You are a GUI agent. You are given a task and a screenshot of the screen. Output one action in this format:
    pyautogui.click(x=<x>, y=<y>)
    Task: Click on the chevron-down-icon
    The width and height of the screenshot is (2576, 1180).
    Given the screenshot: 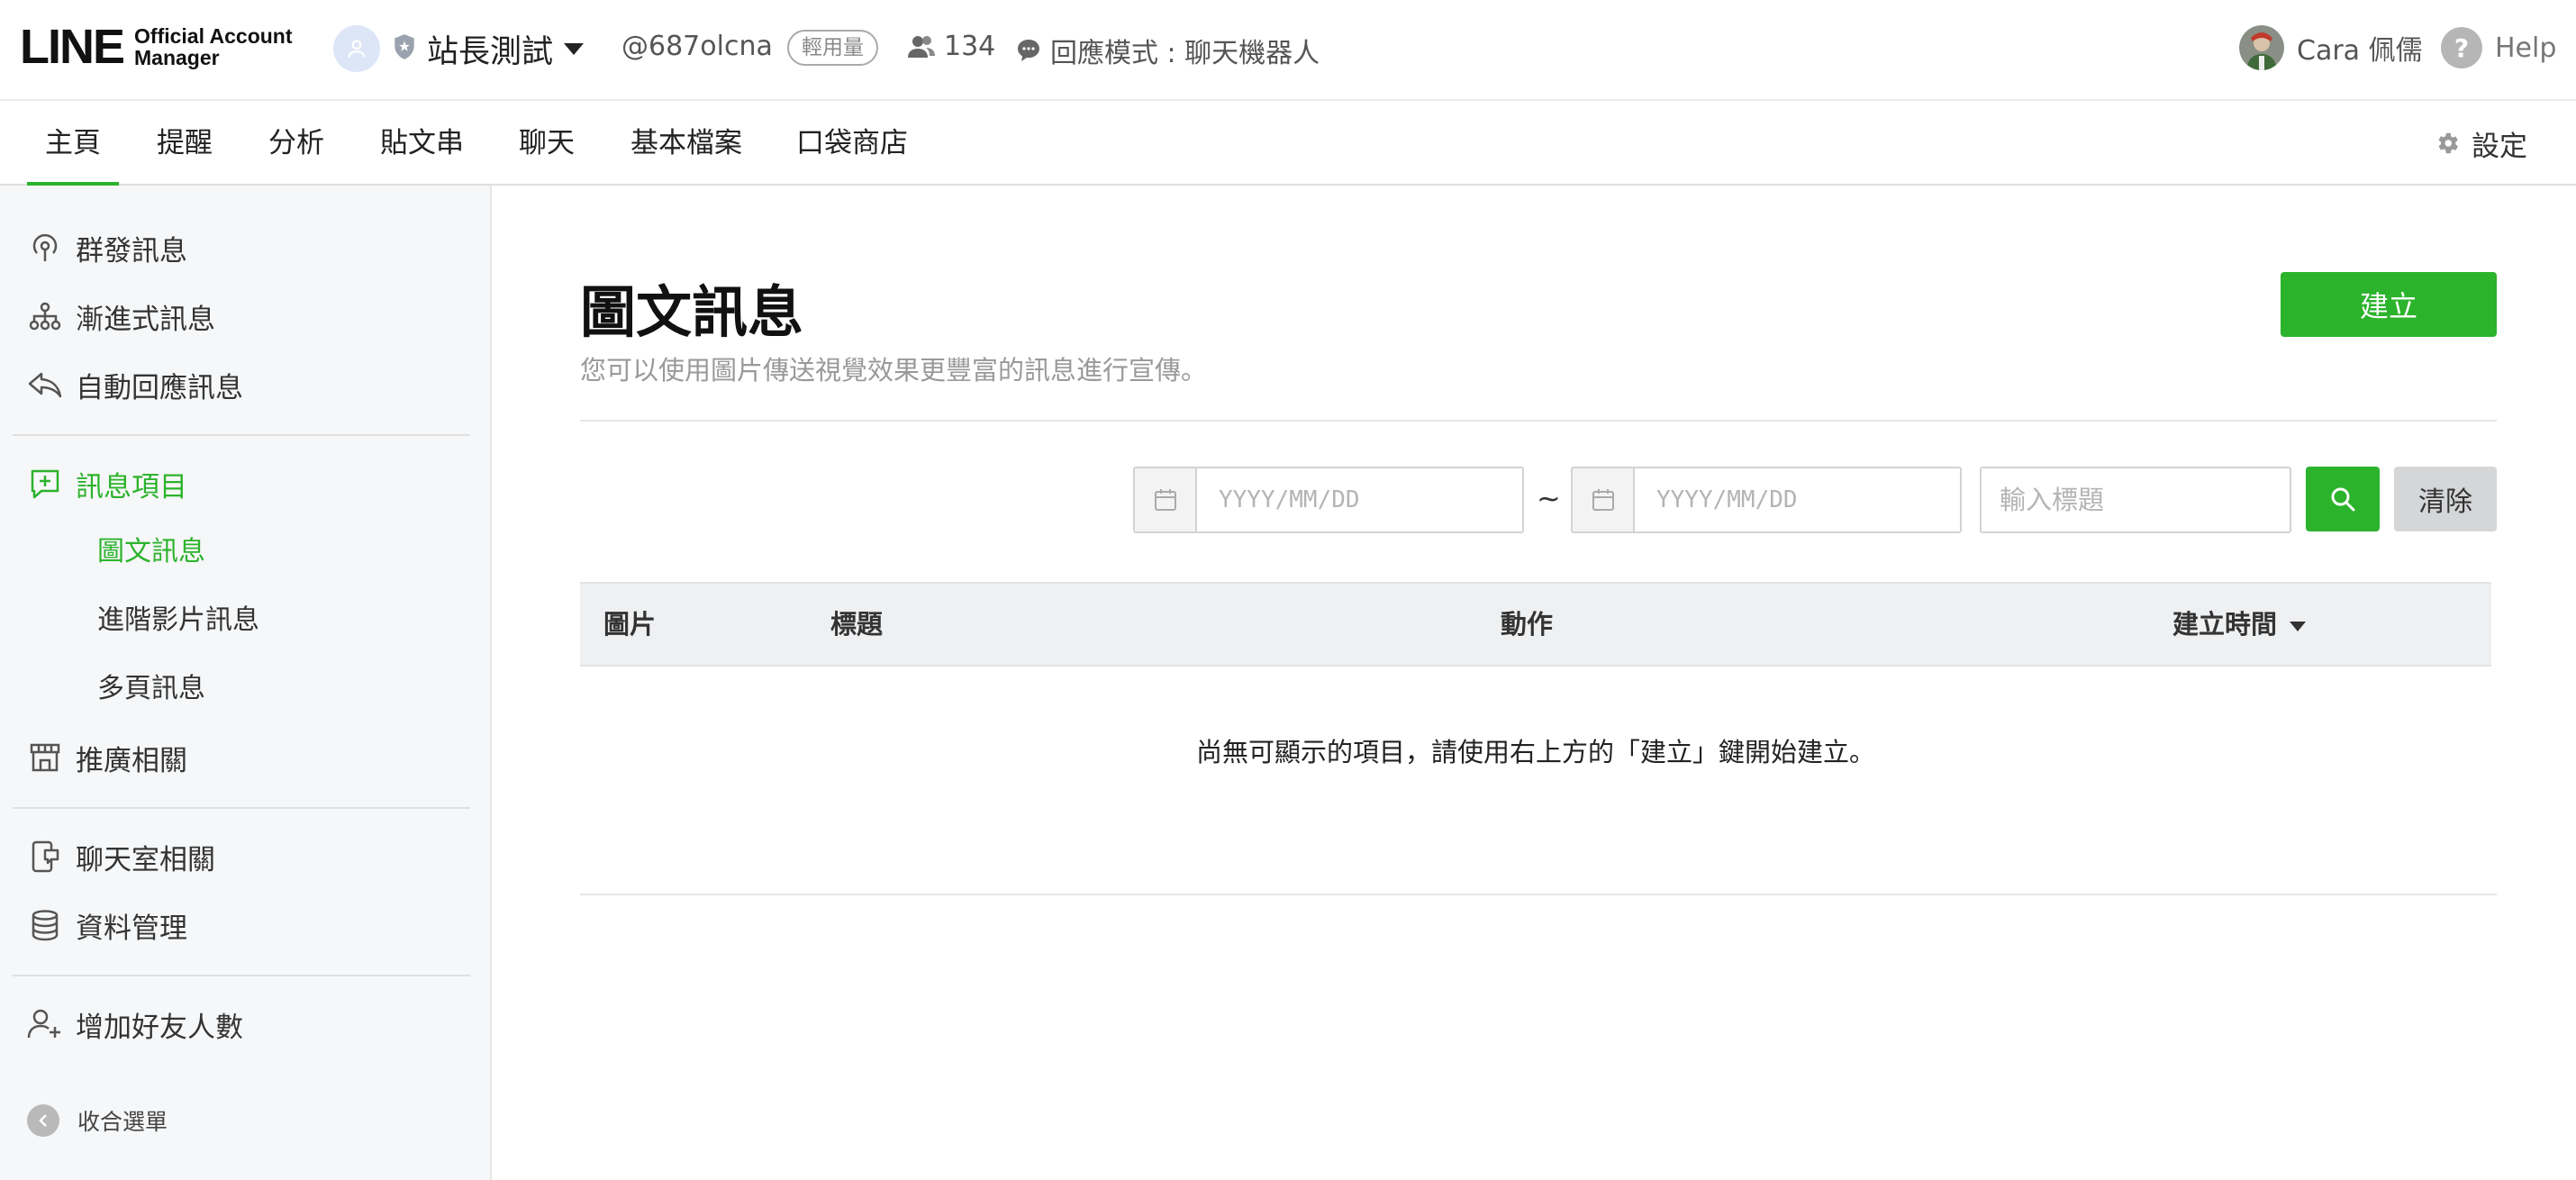 What is the action you would take?
    pyautogui.click(x=574, y=48)
    